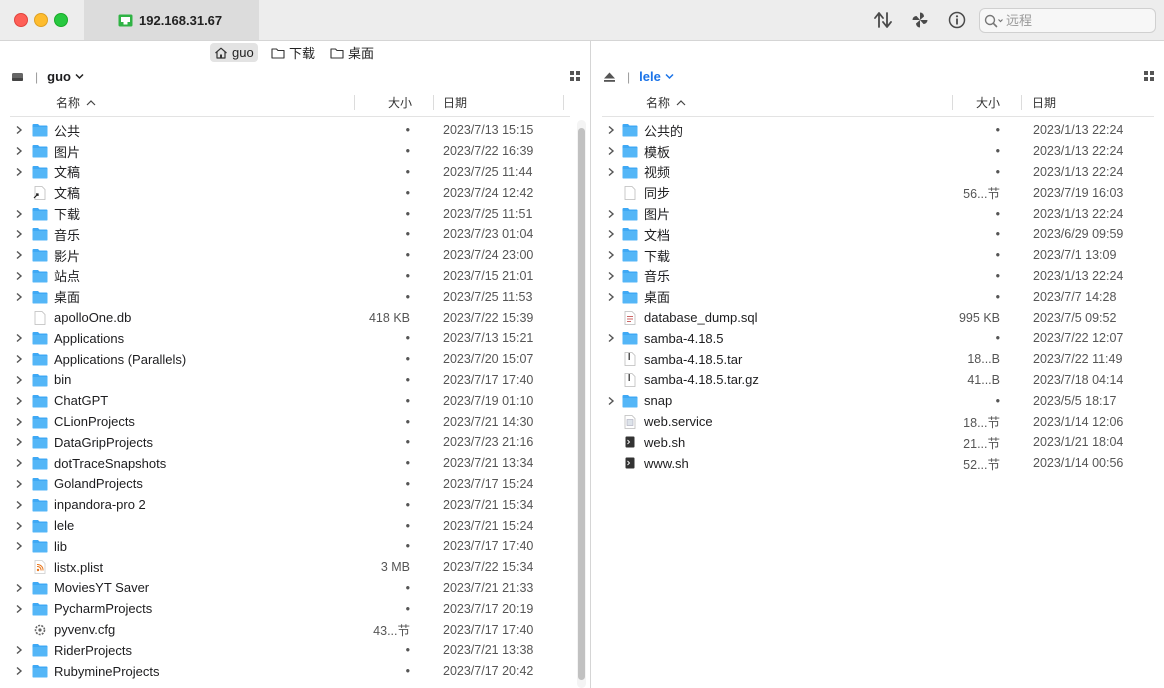 The width and height of the screenshot is (1164, 688). I want to click on file-row: snap • 2023/5/5 18:17, so click(878, 400).